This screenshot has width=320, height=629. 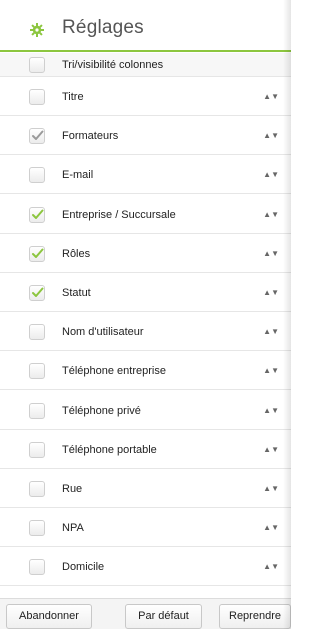 What do you see at coordinates (37, 30) in the screenshot?
I see `gear-icon` at bounding box center [37, 30].